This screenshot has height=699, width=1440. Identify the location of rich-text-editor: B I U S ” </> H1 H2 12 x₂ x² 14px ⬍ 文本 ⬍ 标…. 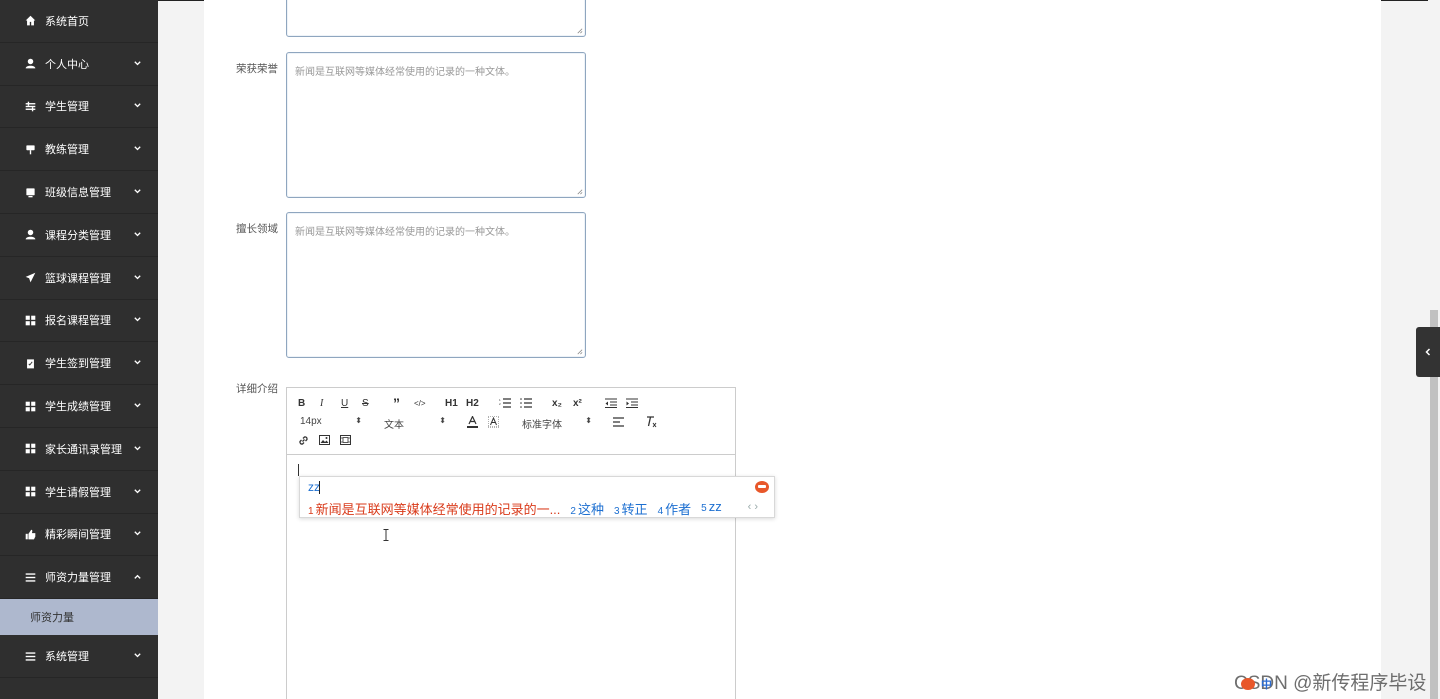
(511, 543).